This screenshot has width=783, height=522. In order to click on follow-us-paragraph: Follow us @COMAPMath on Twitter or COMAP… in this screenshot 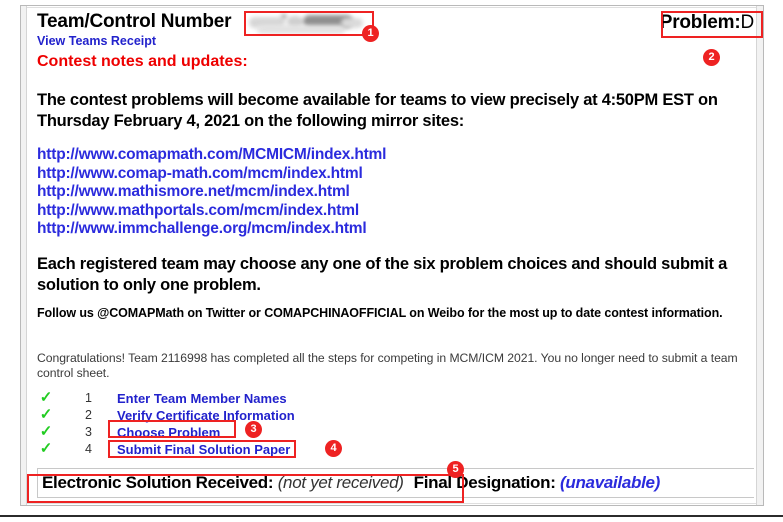, I will do `click(380, 313)`.